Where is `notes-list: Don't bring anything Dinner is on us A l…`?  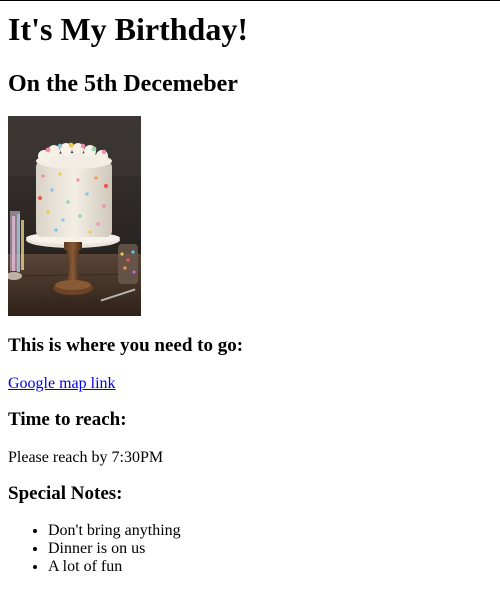 notes-list: Don't bring anything Dinner is on us A l… is located at coordinates (250, 549).